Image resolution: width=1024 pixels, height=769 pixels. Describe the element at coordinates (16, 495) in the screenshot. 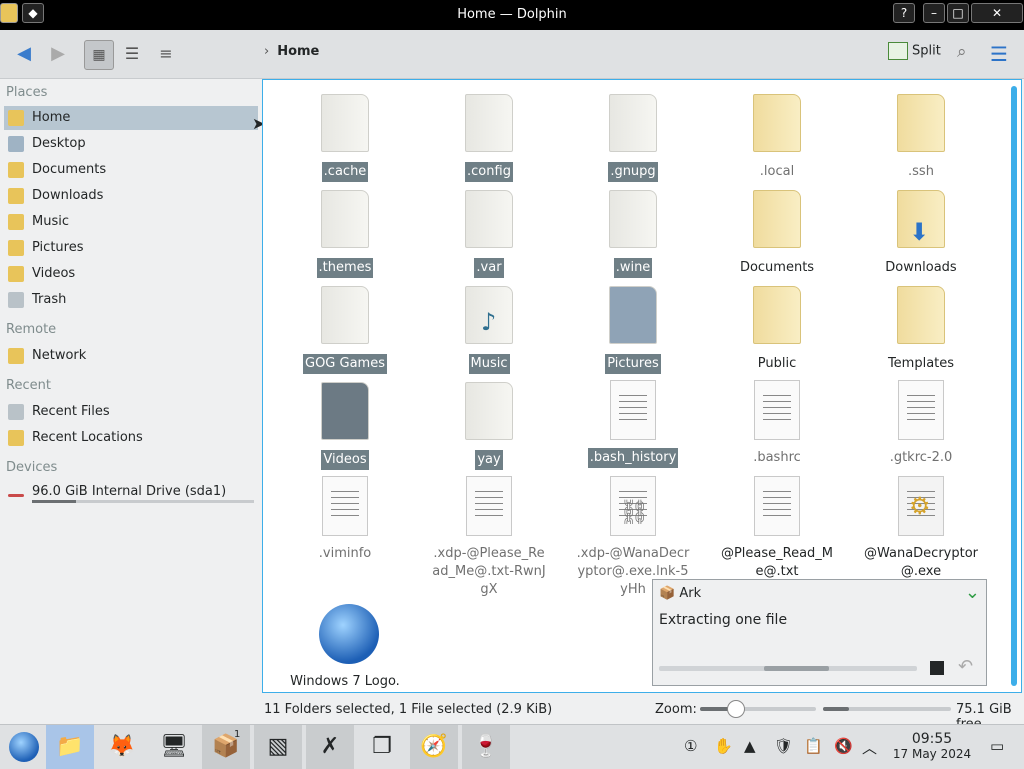

I see `hard-drive-icon` at that location.